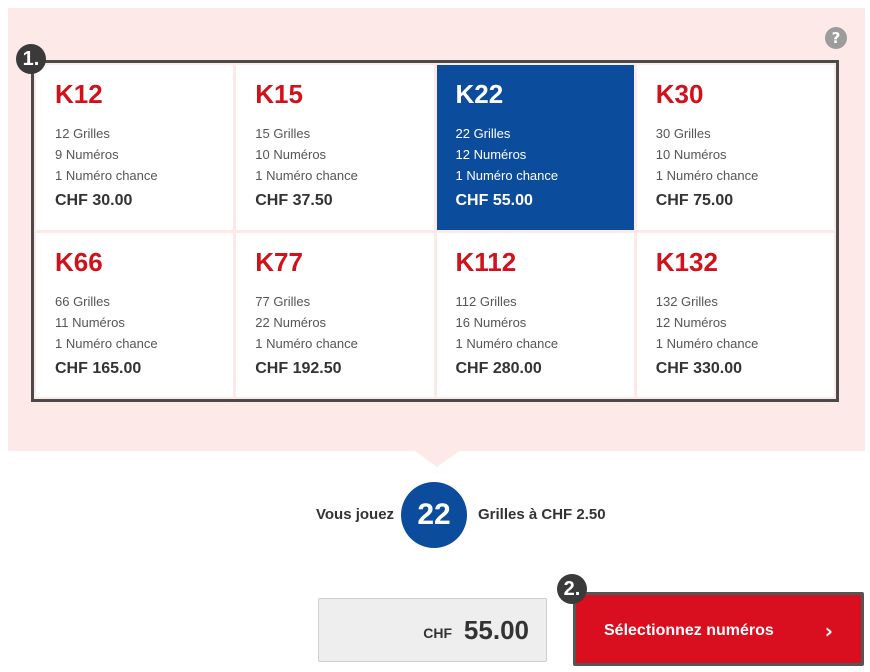 The height and width of the screenshot is (672, 870). What do you see at coordinates (699, 368) in the screenshot?
I see `package-price: CHF 330.00` at bounding box center [699, 368].